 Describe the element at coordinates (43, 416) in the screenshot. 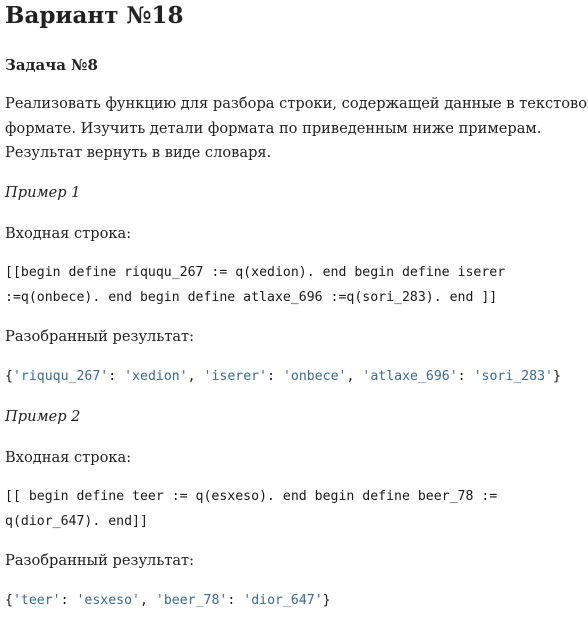

I see `example-2-title: Пример 2` at that location.